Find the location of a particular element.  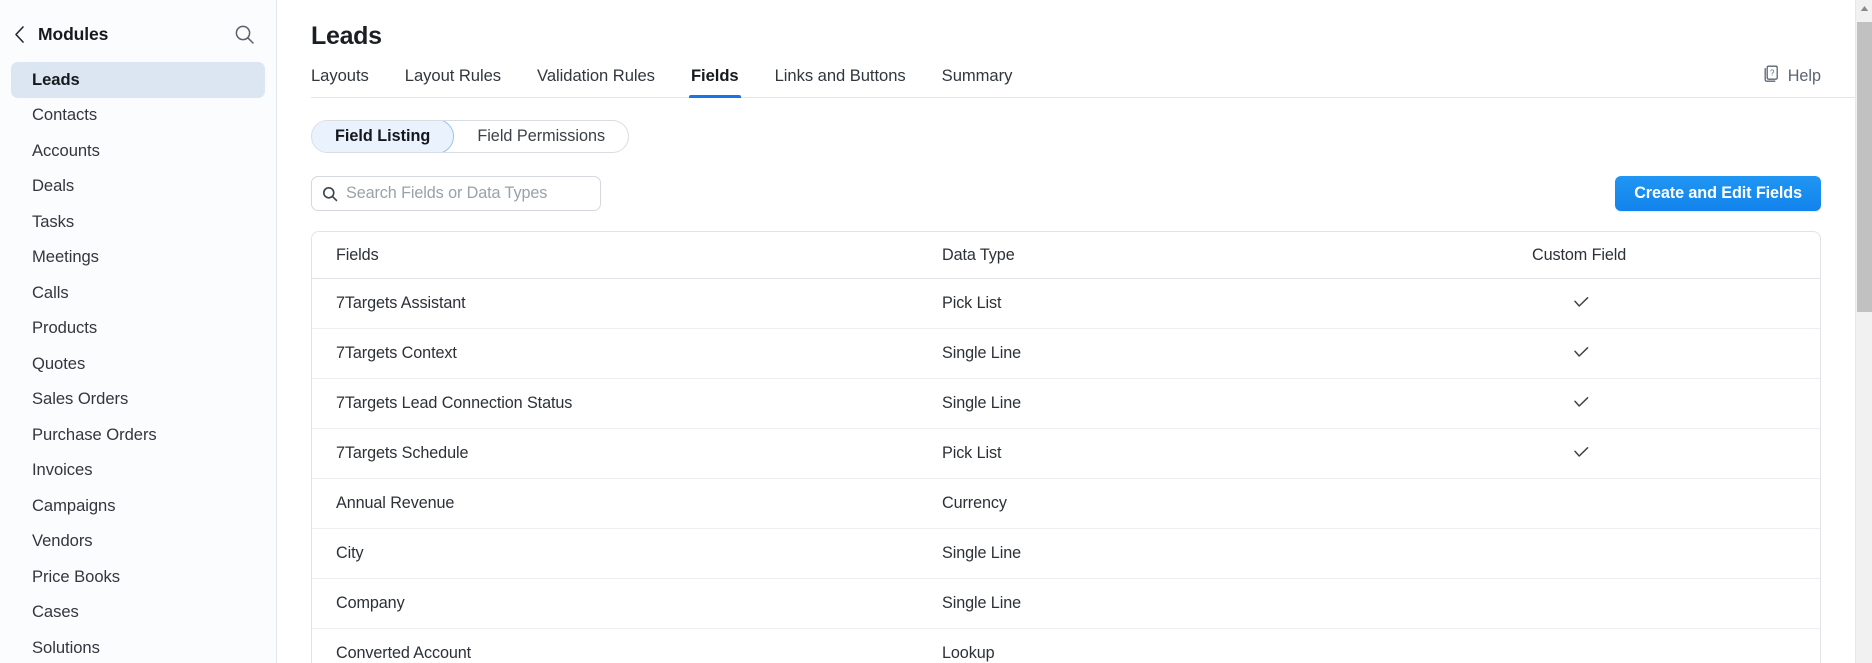

cell-data-type: Currency is located at coordinates (1237, 503).